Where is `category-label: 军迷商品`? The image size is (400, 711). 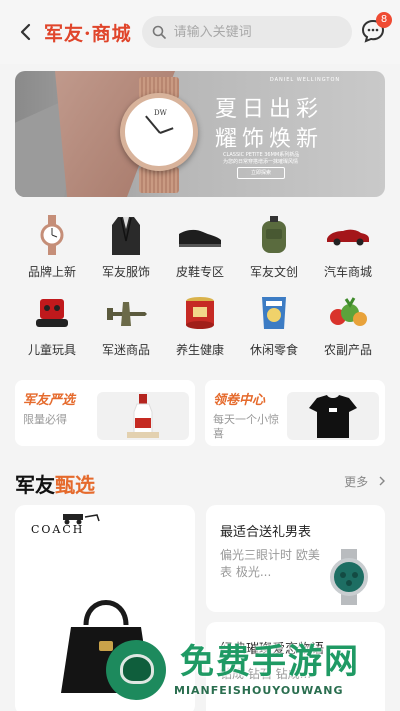 category-label: 军迷商品 is located at coordinates (125, 350).